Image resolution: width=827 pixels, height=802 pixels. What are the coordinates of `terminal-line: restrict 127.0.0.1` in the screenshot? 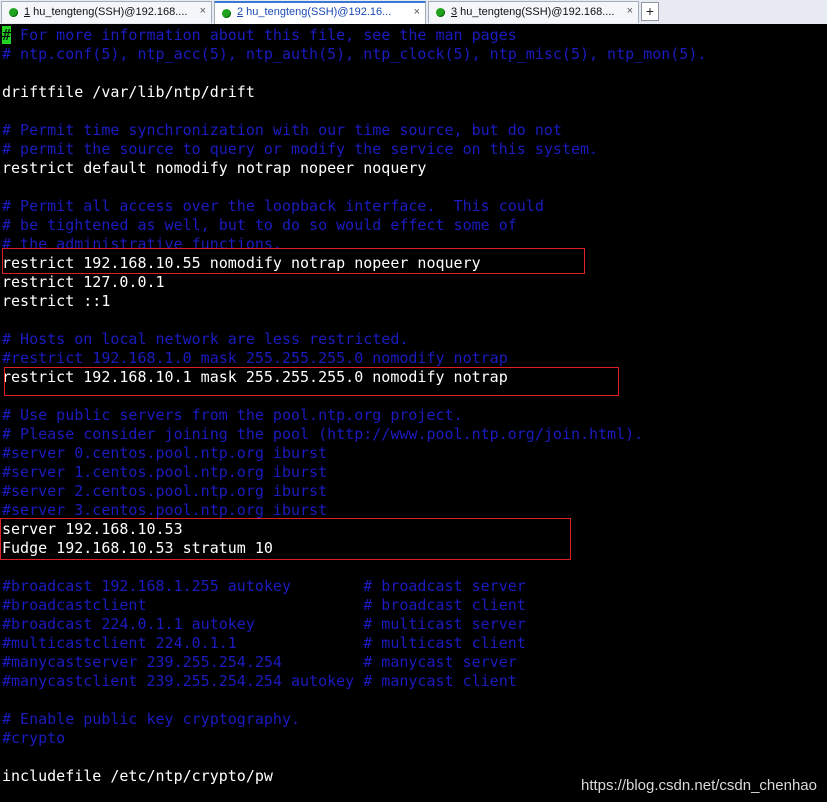 It's located at (83, 282).